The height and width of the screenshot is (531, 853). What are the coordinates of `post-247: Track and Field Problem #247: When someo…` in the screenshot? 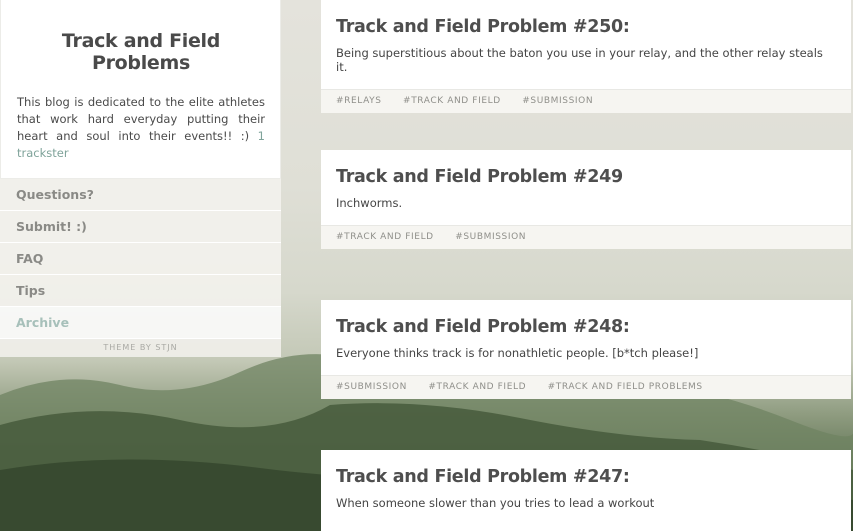 It's located at (586, 490).